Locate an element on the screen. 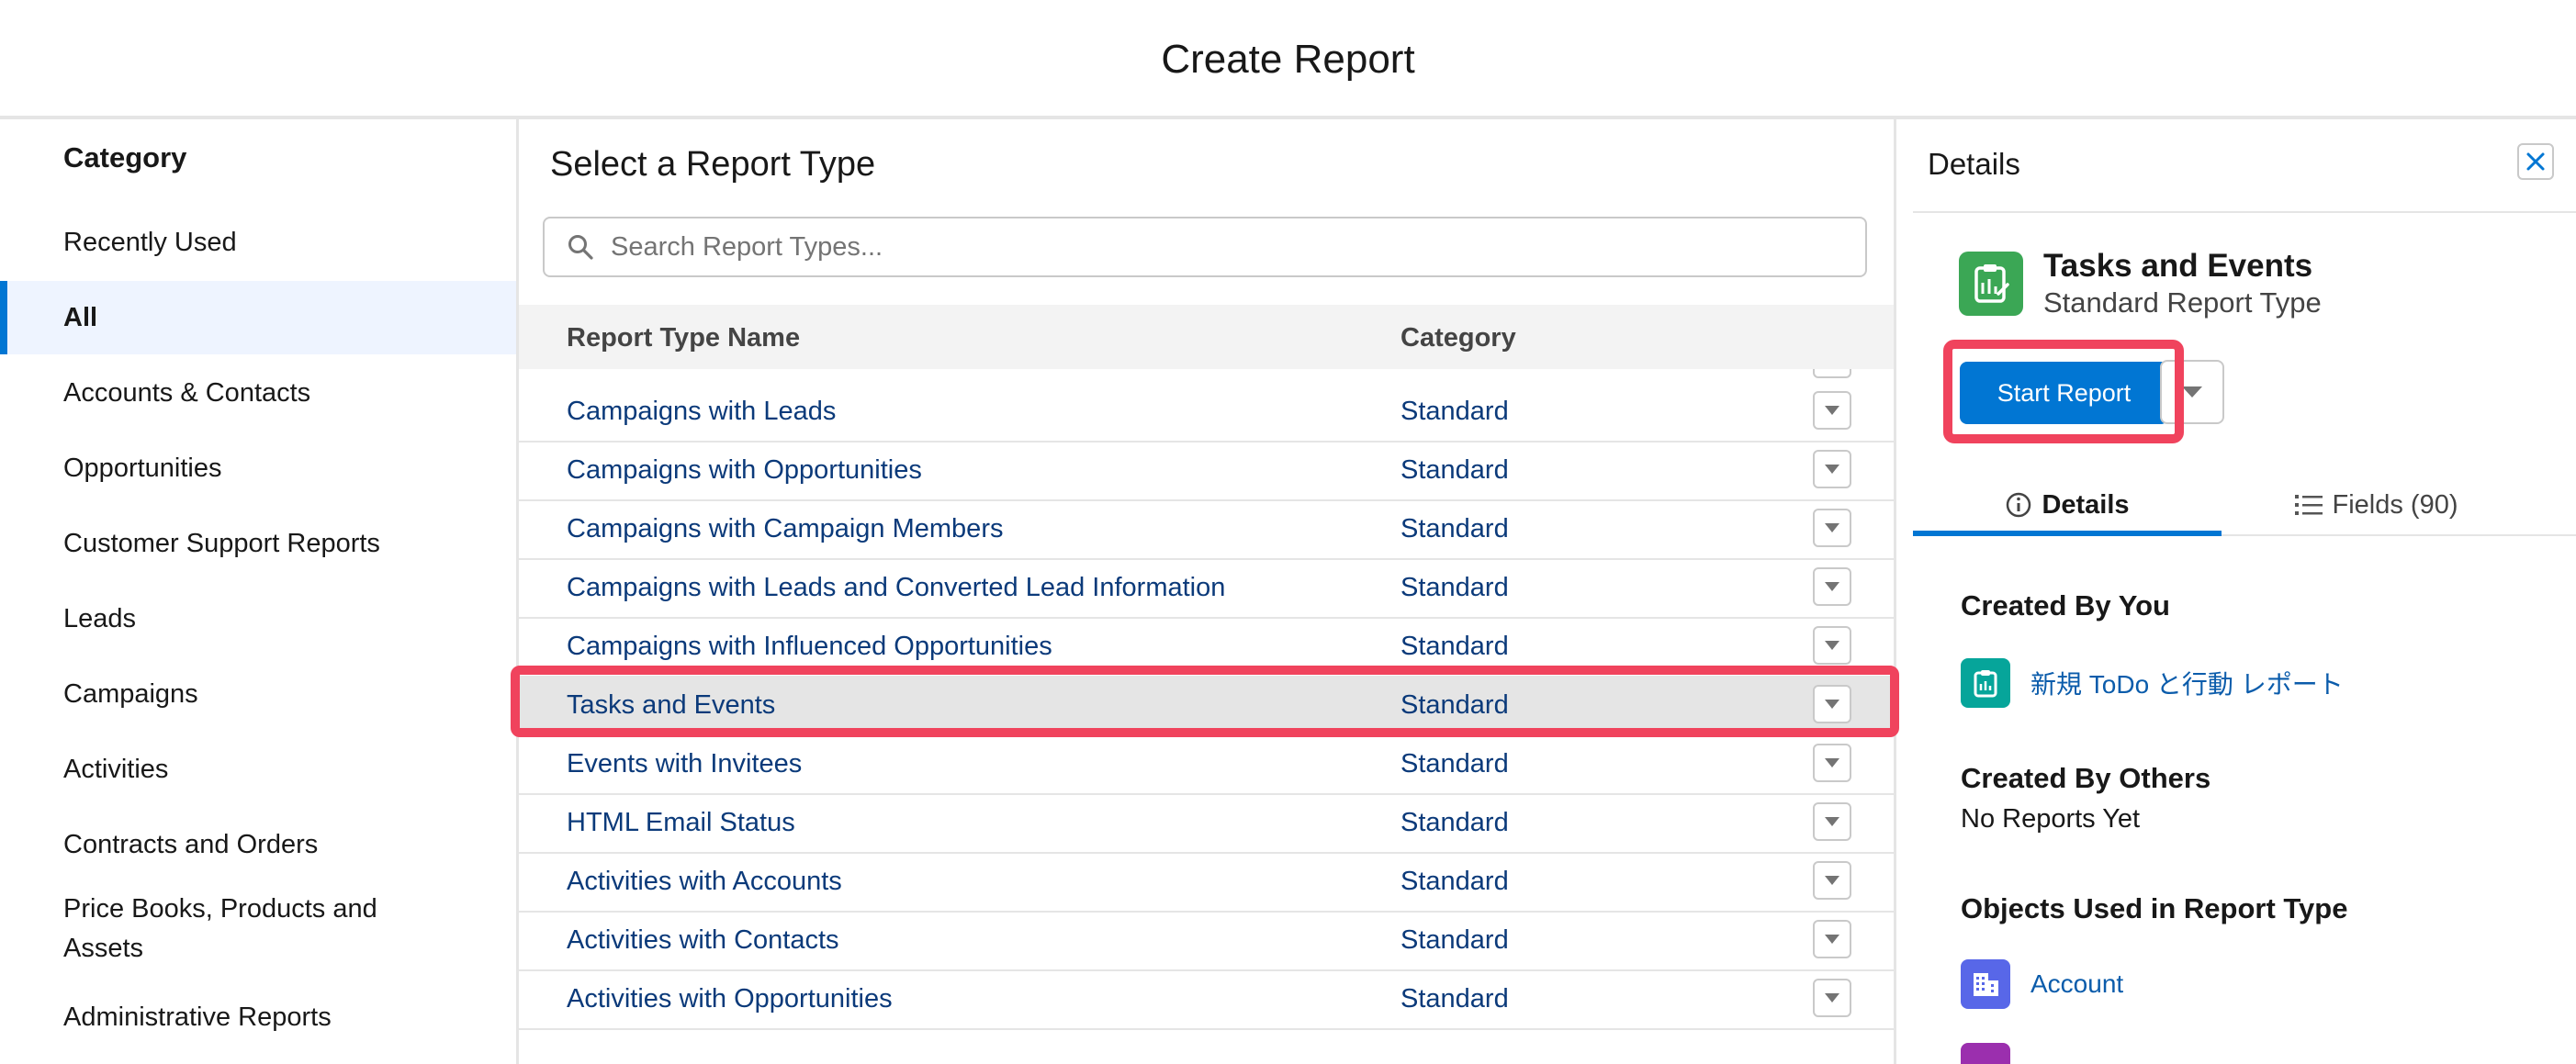 The height and width of the screenshot is (1064, 2576). search-box is located at coordinates (1205, 247).